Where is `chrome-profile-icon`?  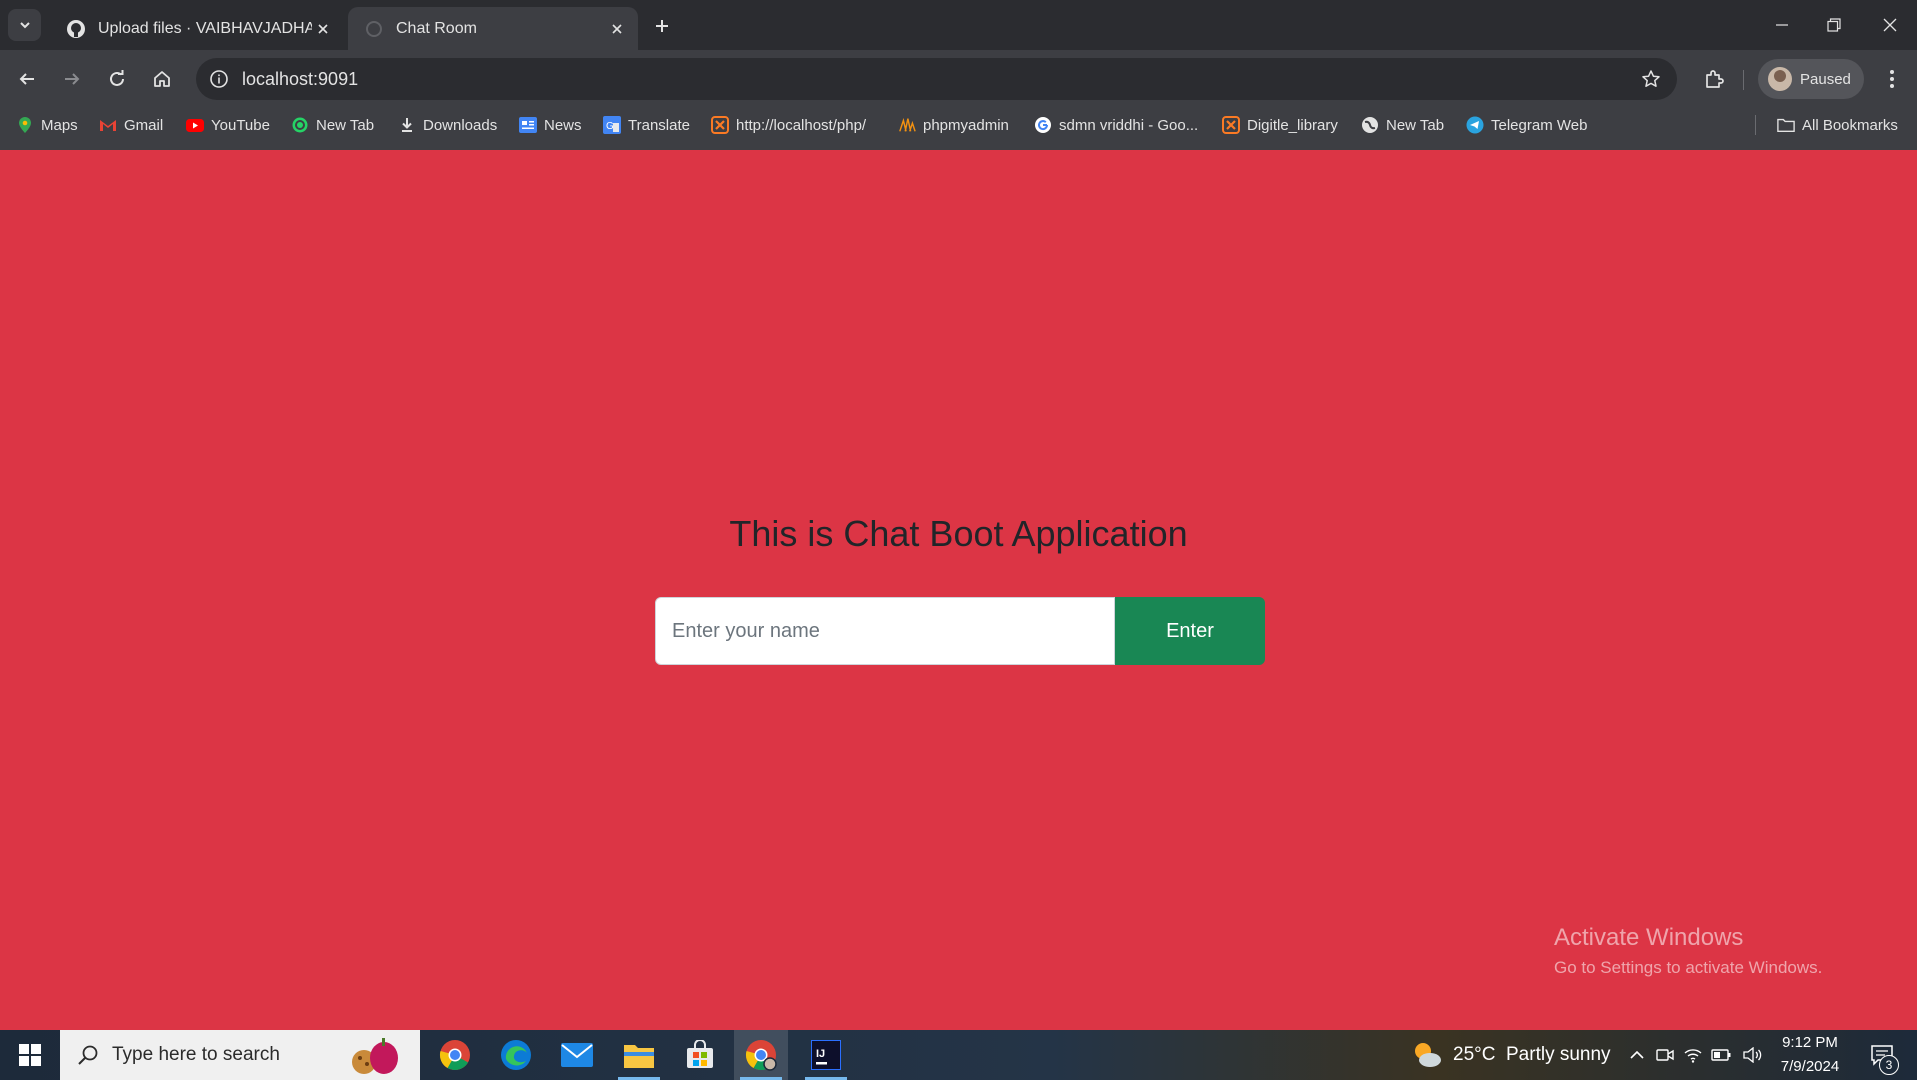
chrome-profile-icon is located at coordinates (761, 1055).